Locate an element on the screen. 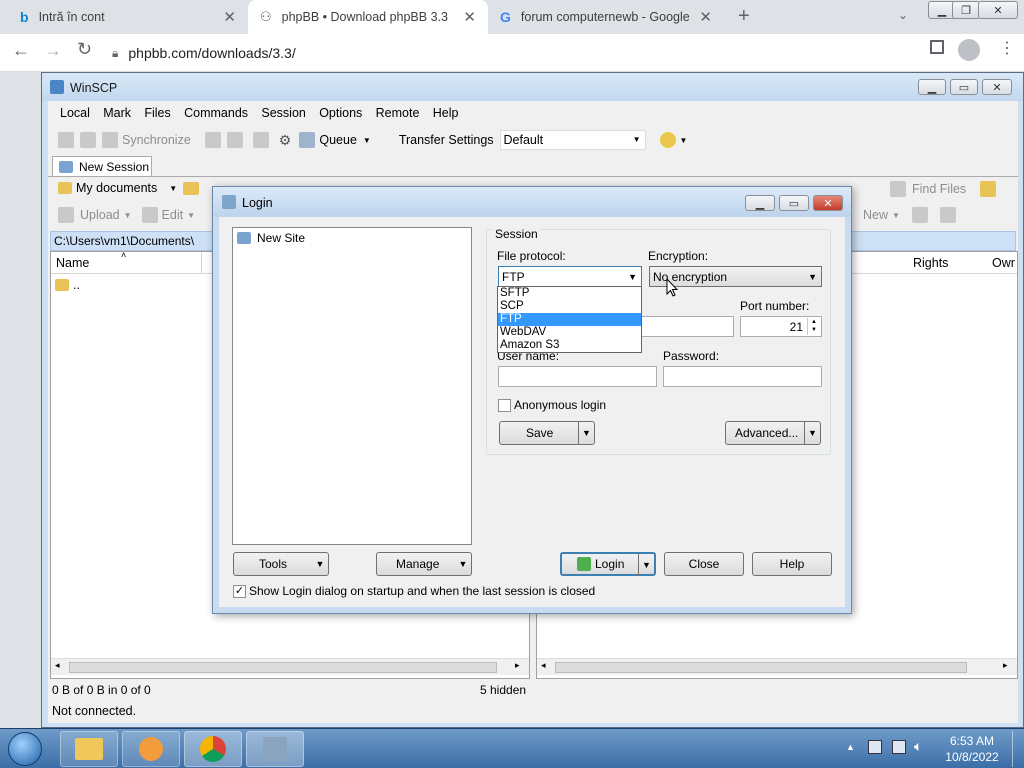 This screenshot has width=1024, height=768. reload-icon: ↻ is located at coordinates (84, 49).